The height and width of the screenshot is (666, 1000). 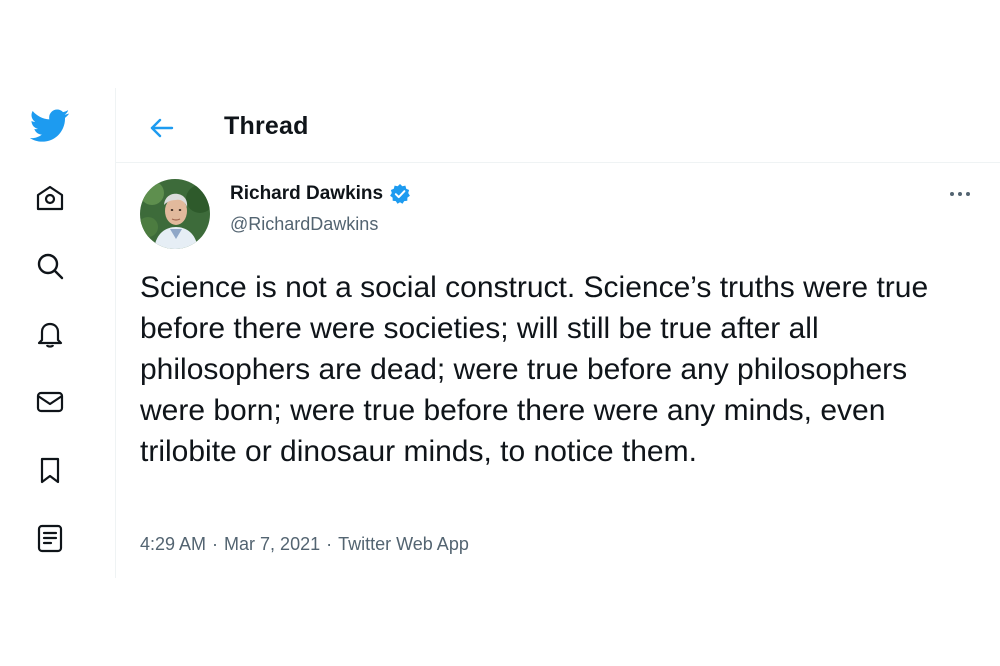 I want to click on author-name: Richard Dawkins, so click(x=306, y=194).